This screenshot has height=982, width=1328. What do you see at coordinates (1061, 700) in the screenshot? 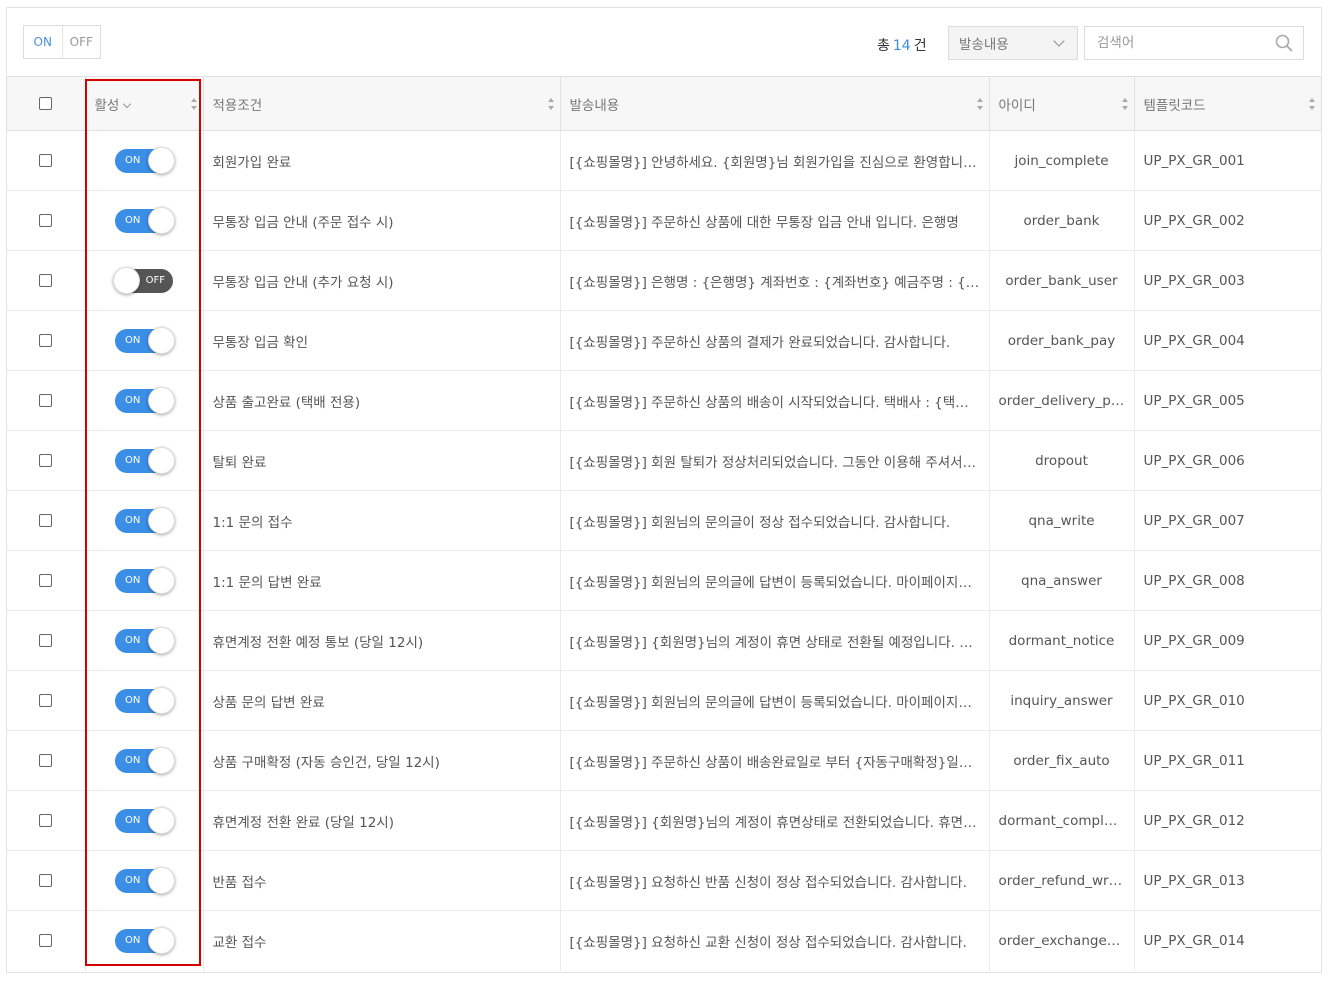
I see `row-id: inquiry_answer` at bounding box center [1061, 700].